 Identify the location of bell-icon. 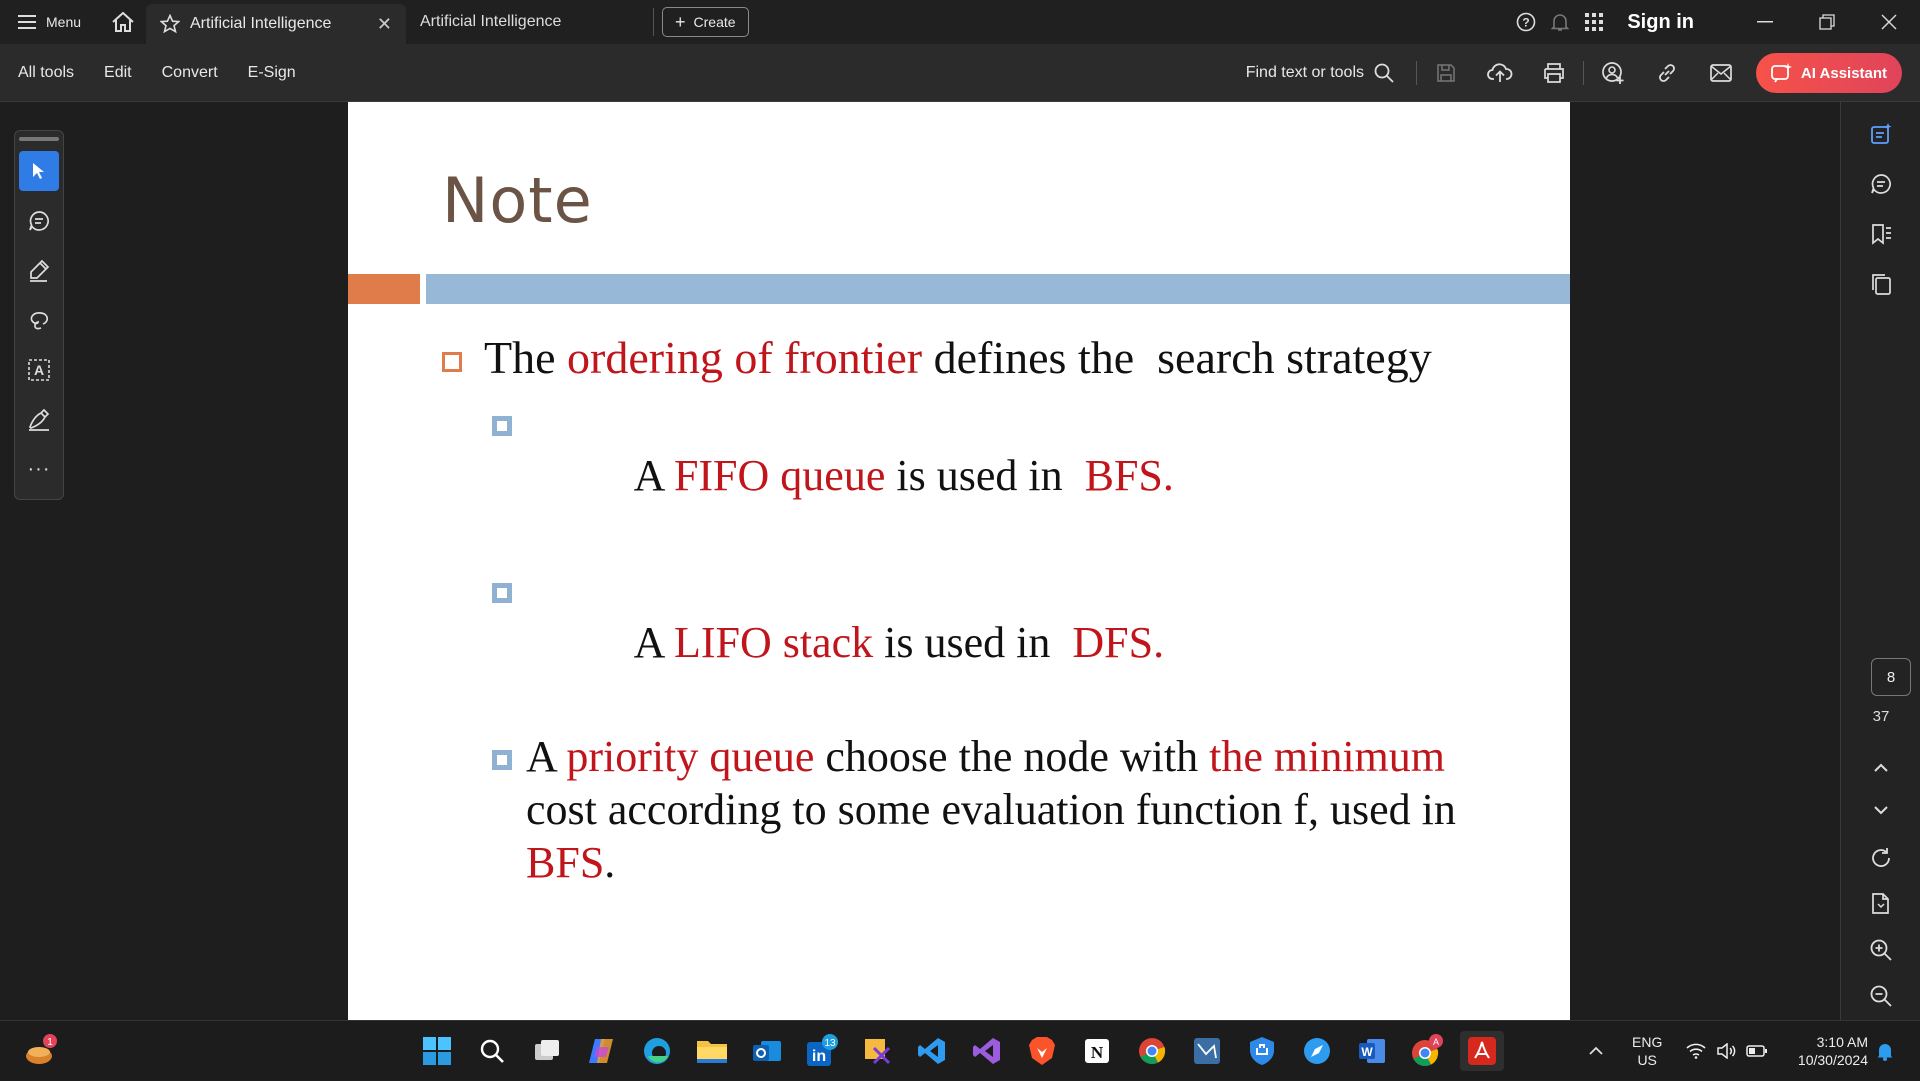
(1885, 1052).